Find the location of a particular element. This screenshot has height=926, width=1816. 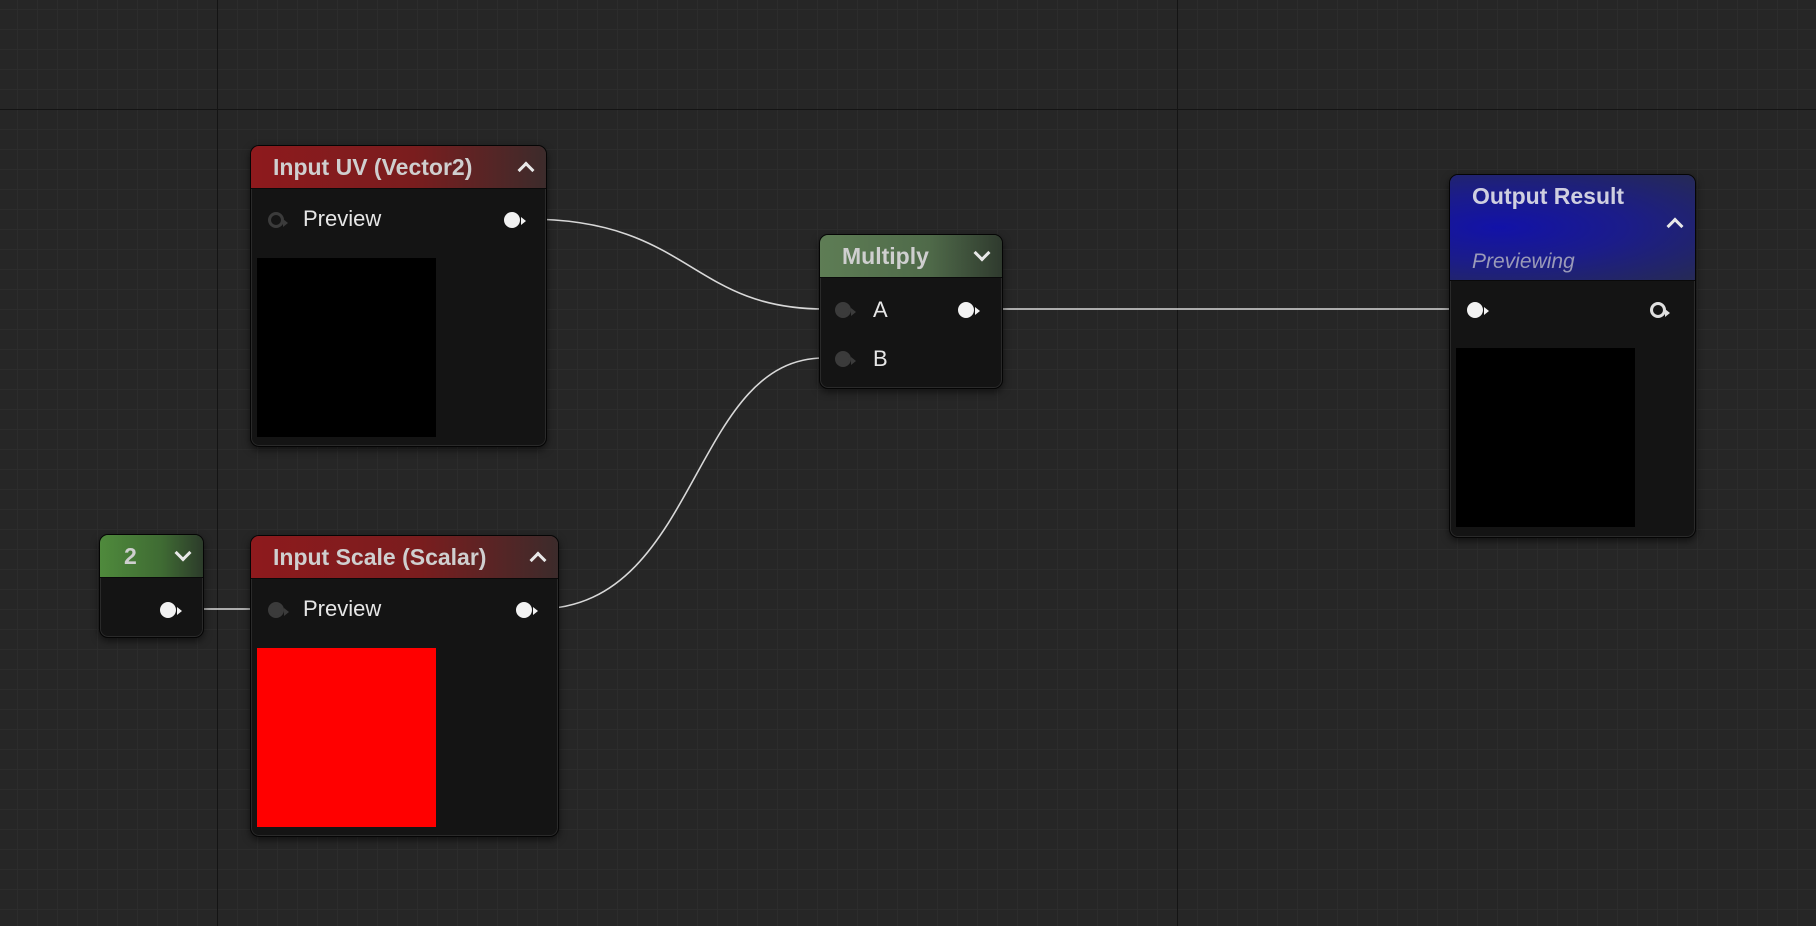

node-multiply-input-b-label: B is located at coordinates (880, 358).